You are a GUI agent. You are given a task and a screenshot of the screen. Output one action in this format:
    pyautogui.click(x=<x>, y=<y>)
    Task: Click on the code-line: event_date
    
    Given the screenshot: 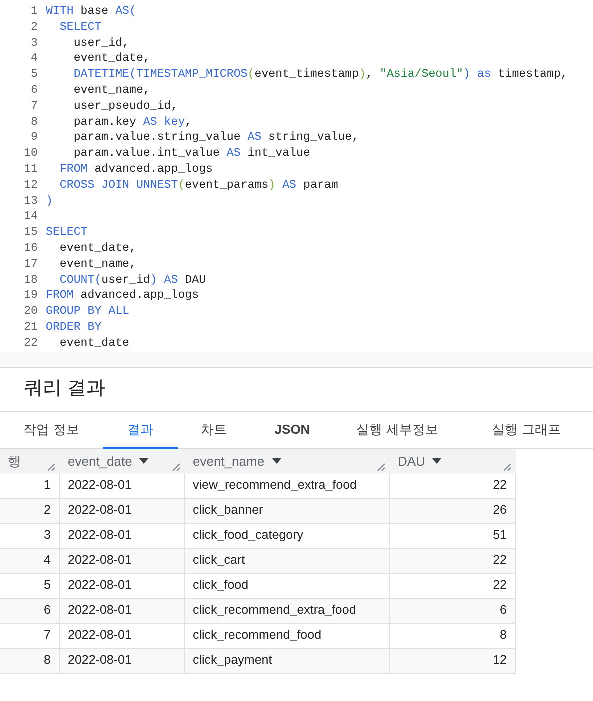 What is the action you would take?
    pyautogui.click(x=94, y=344)
    